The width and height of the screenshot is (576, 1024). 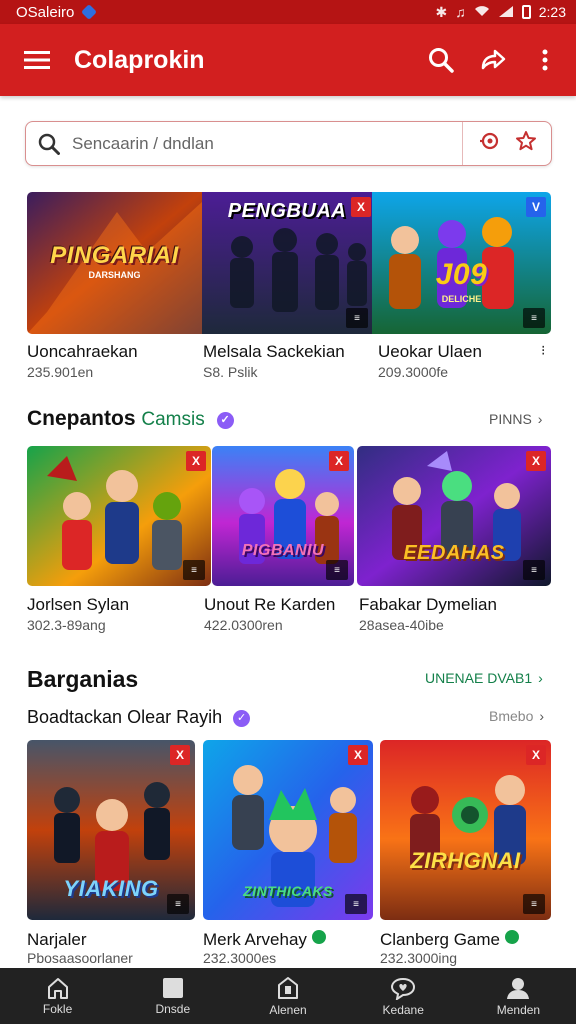 What do you see at coordinates (82, 352) in the screenshot?
I see `featured-title-1: Uoncahraekan` at bounding box center [82, 352].